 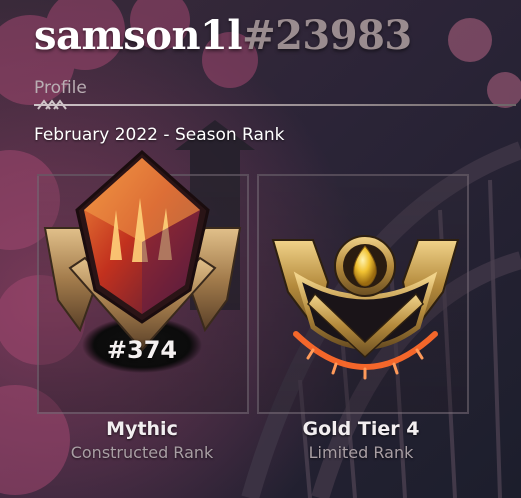 I want to click on username-name: samson1l, so click(x=138, y=35).